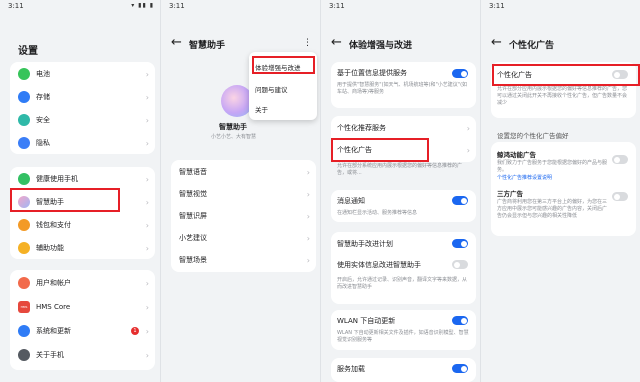  Describe the element at coordinates (532, 46) in the screenshot. I see `page-title: 个性化广告` at that location.